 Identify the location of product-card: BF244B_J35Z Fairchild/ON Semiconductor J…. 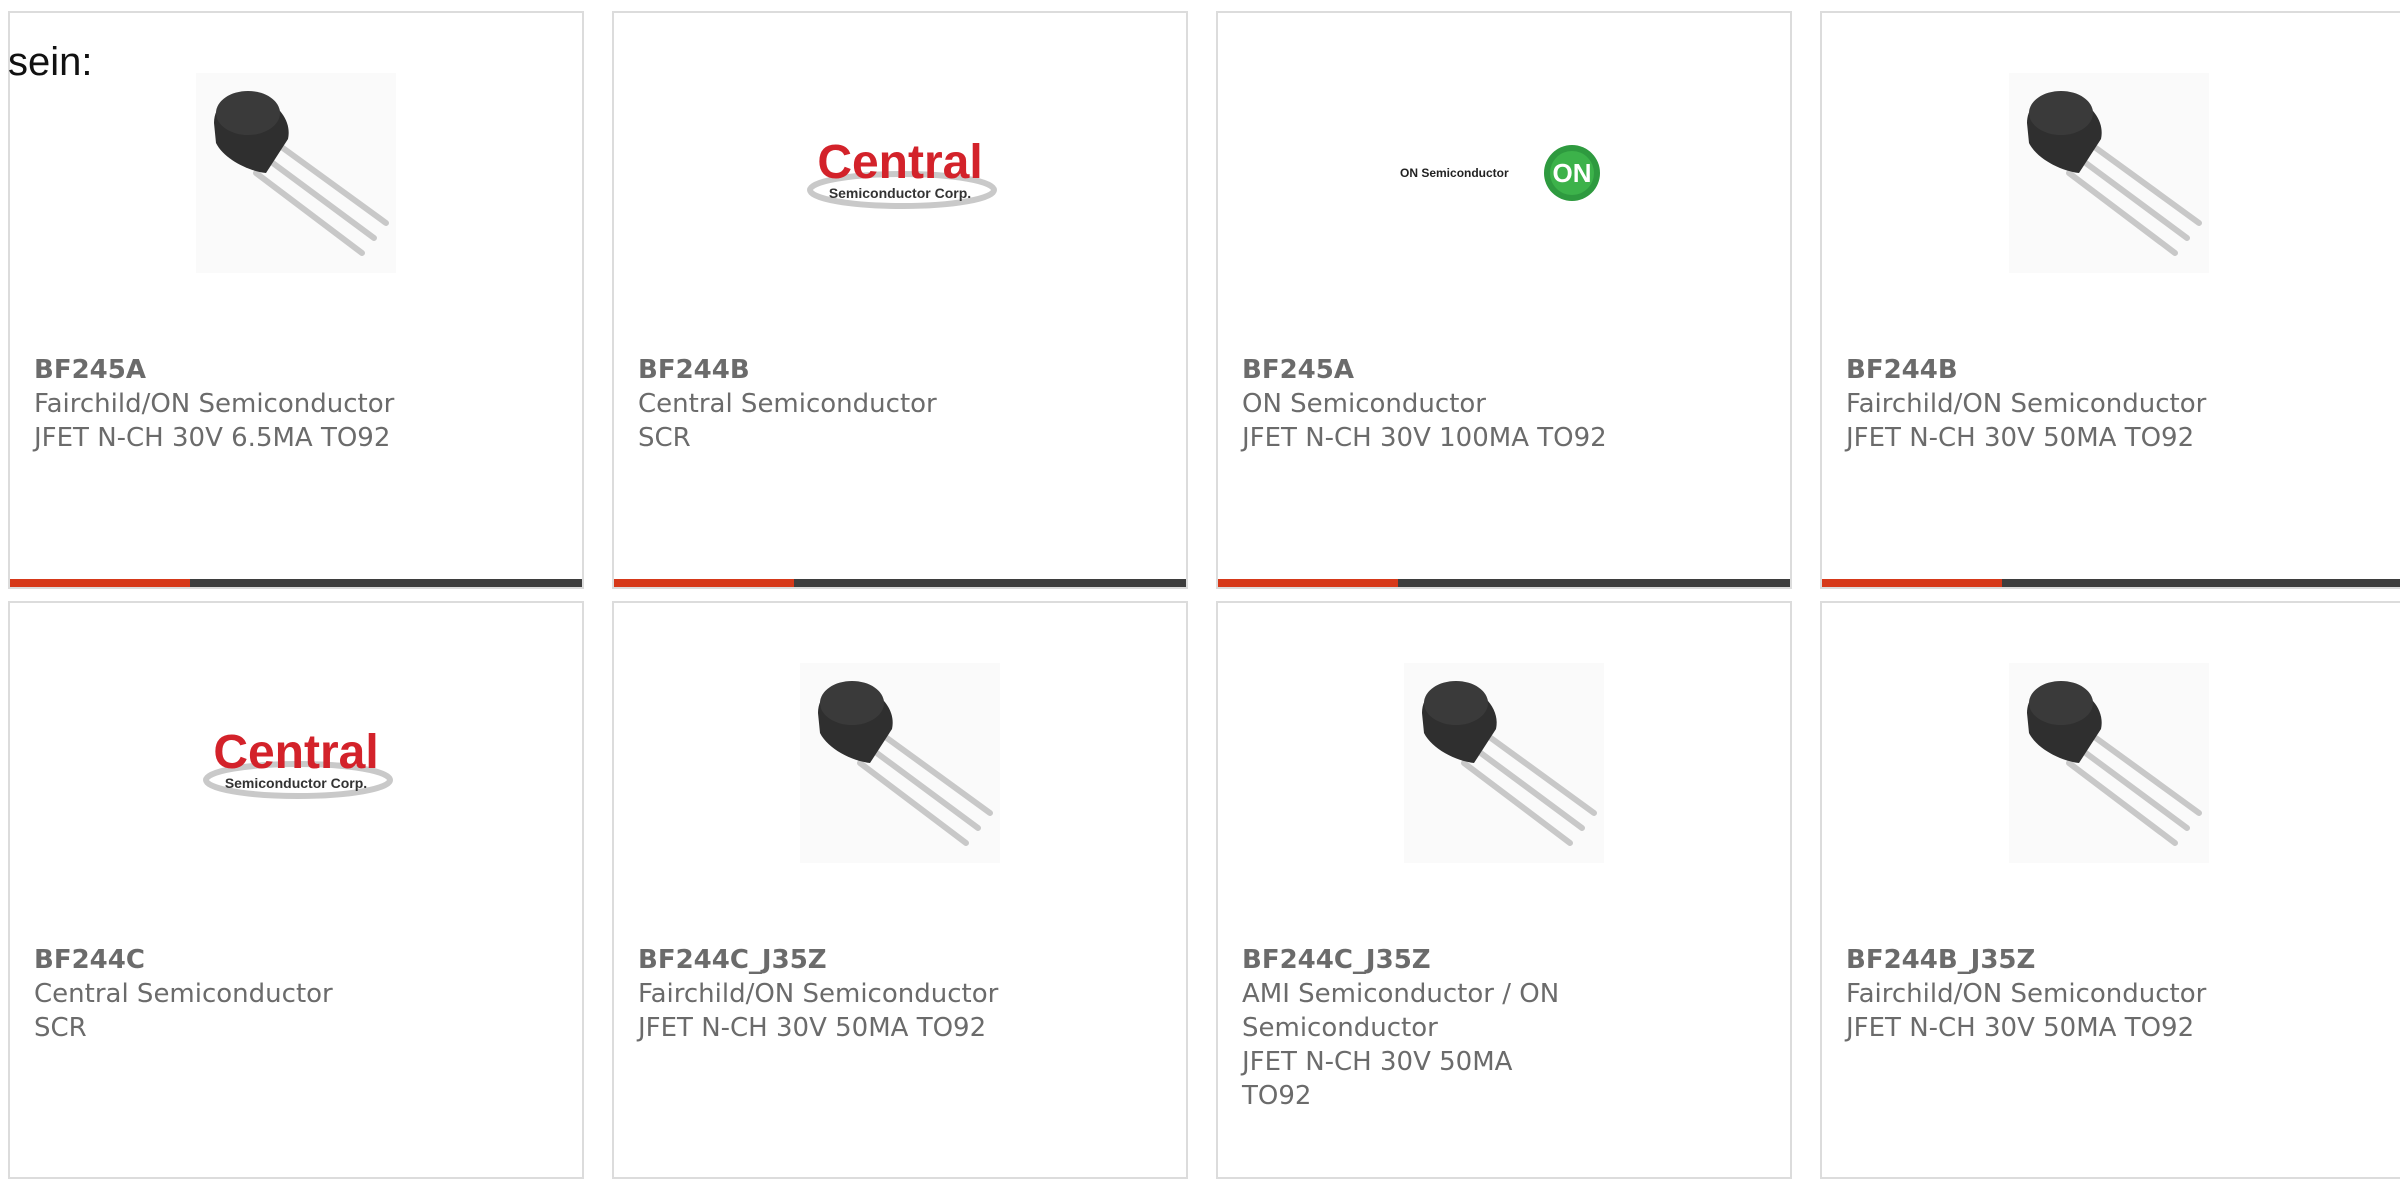
(2110, 890).